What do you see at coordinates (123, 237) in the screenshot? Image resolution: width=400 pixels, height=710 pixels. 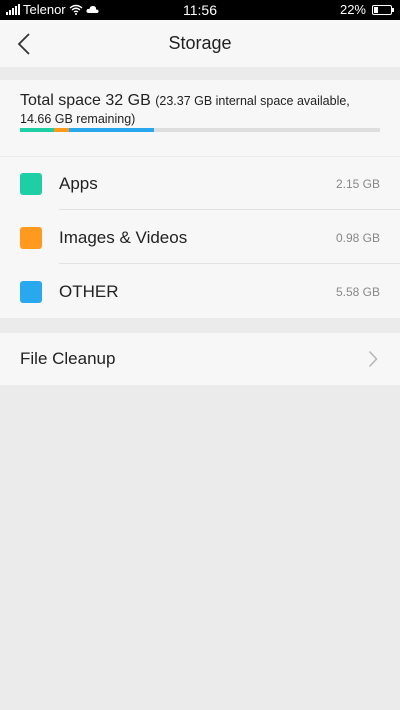 I see `category-name: Images & Videos` at bounding box center [123, 237].